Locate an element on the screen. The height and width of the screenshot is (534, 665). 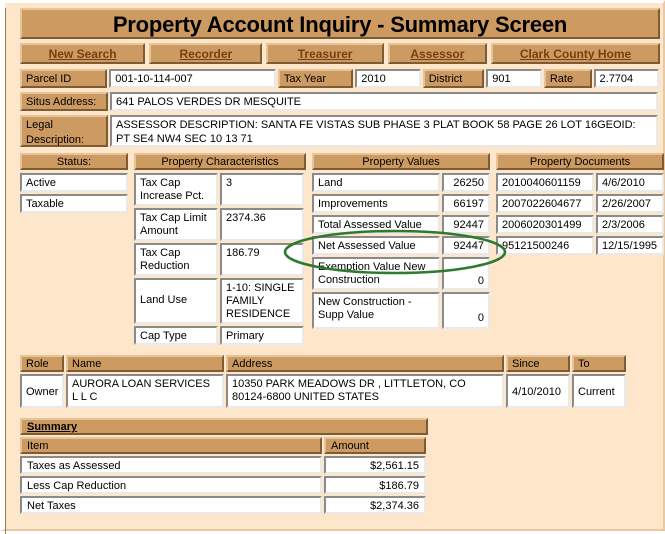
value-label-2: Total Assessed Value is located at coordinates (376, 224).